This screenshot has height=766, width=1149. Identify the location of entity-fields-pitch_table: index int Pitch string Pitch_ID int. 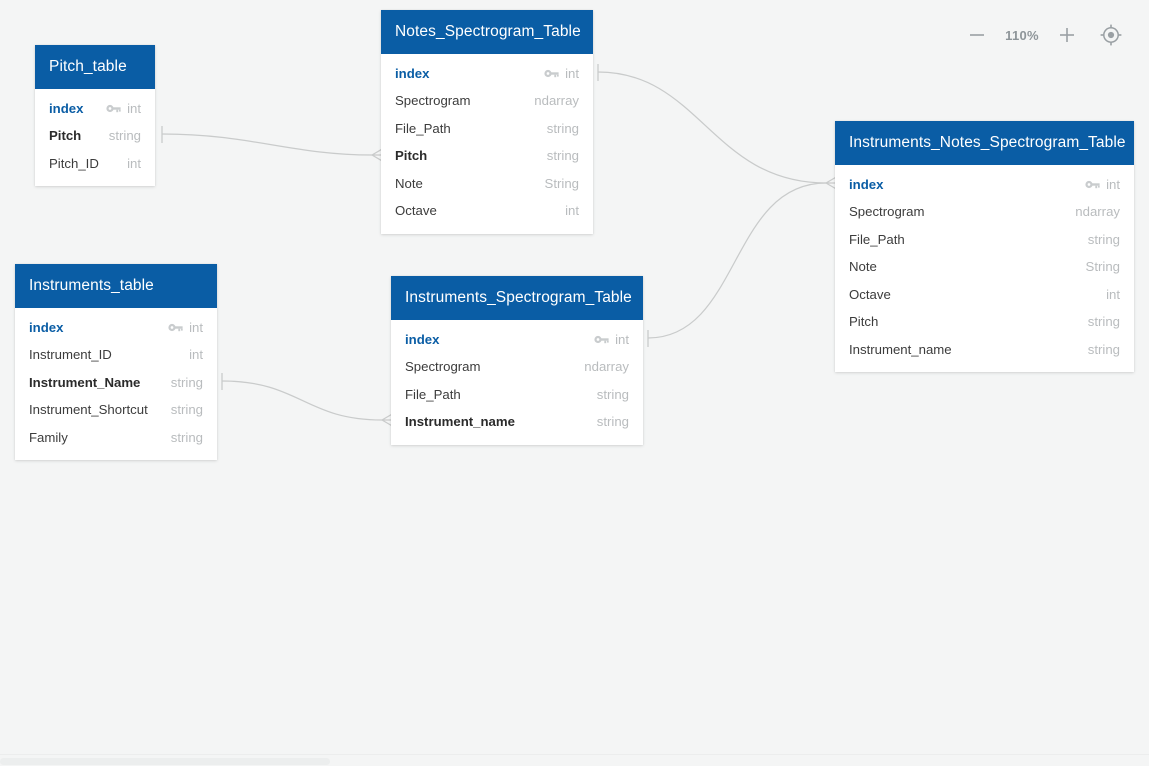
(95, 138).